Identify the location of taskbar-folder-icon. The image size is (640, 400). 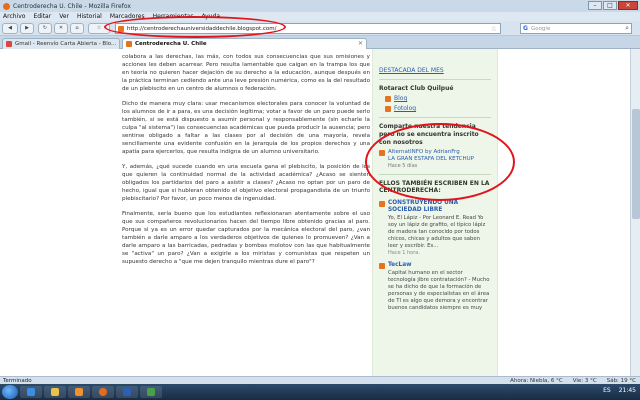
(55, 392).